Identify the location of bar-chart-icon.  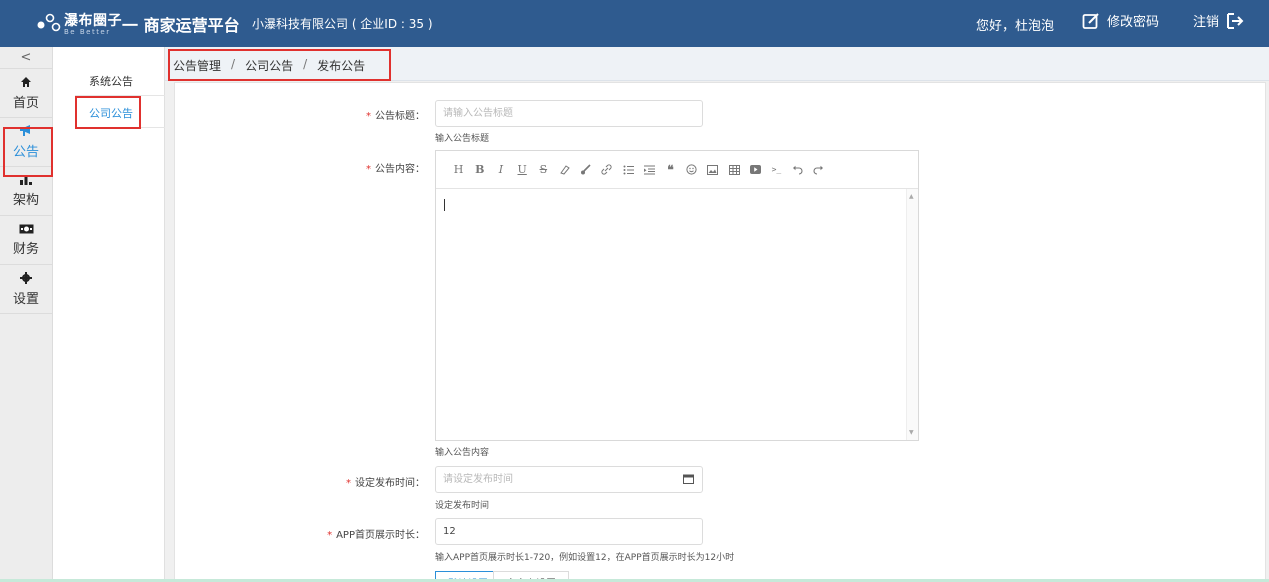
(26, 180).